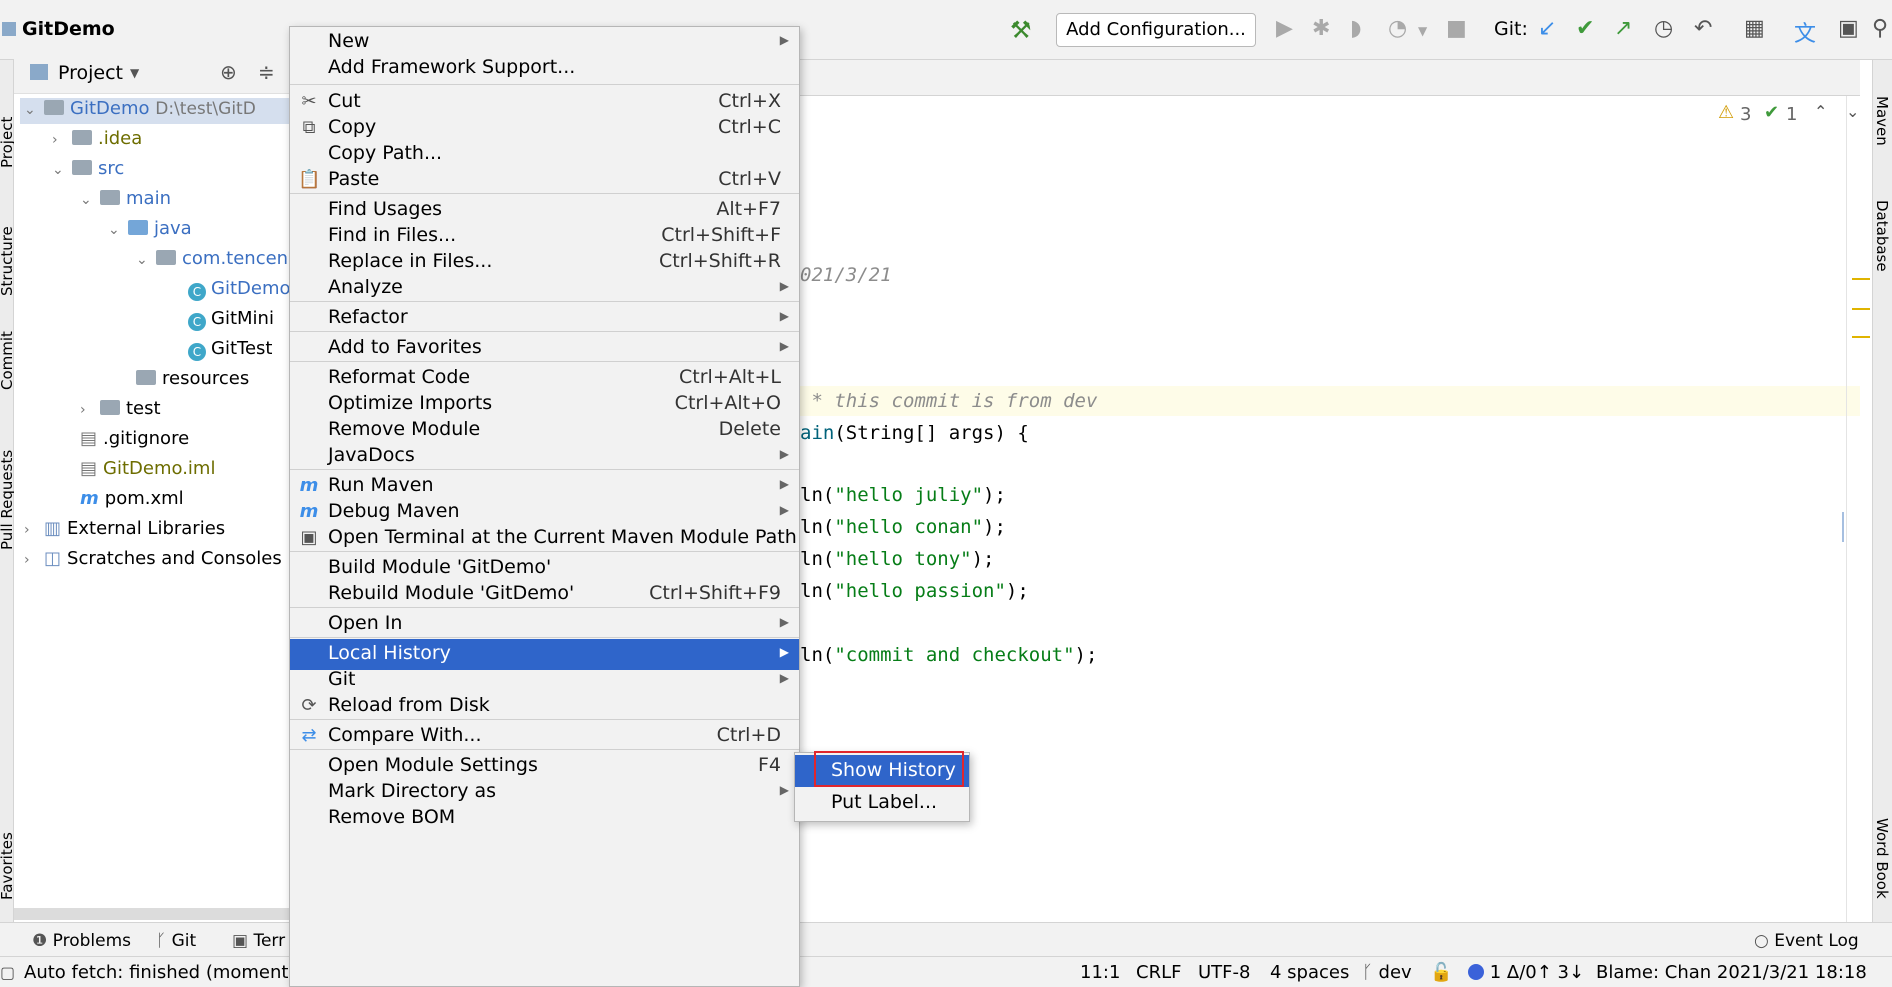  What do you see at coordinates (7, 972) in the screenshot?
I see `status-toggle-icon: ▢` at bounding box center [7, 972].